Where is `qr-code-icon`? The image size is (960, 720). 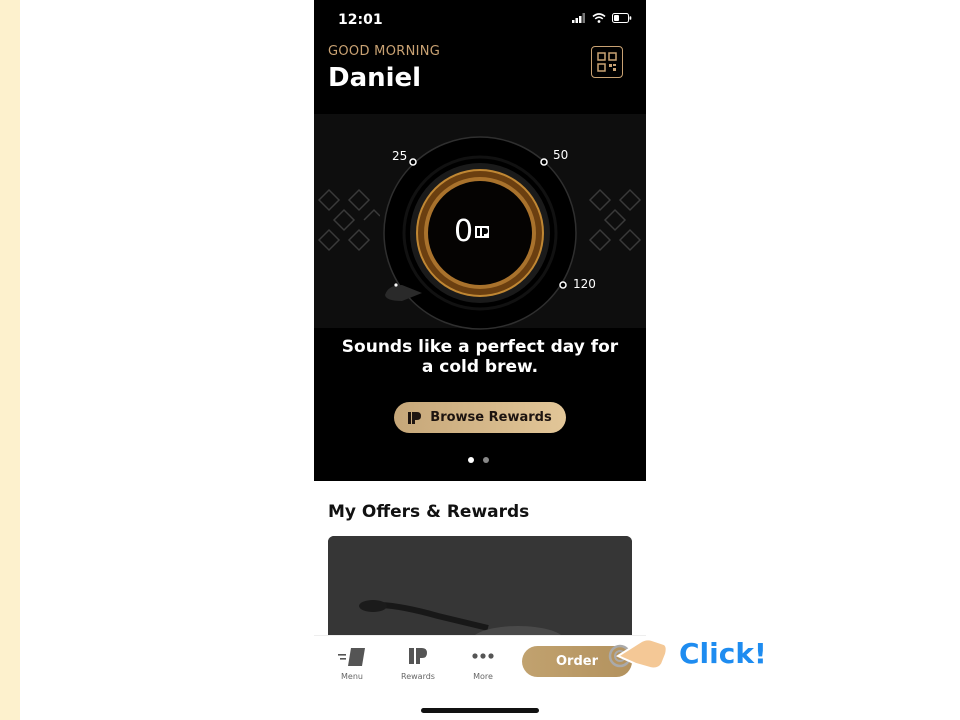 qr-code-icon is located at coordinates (607, 62).